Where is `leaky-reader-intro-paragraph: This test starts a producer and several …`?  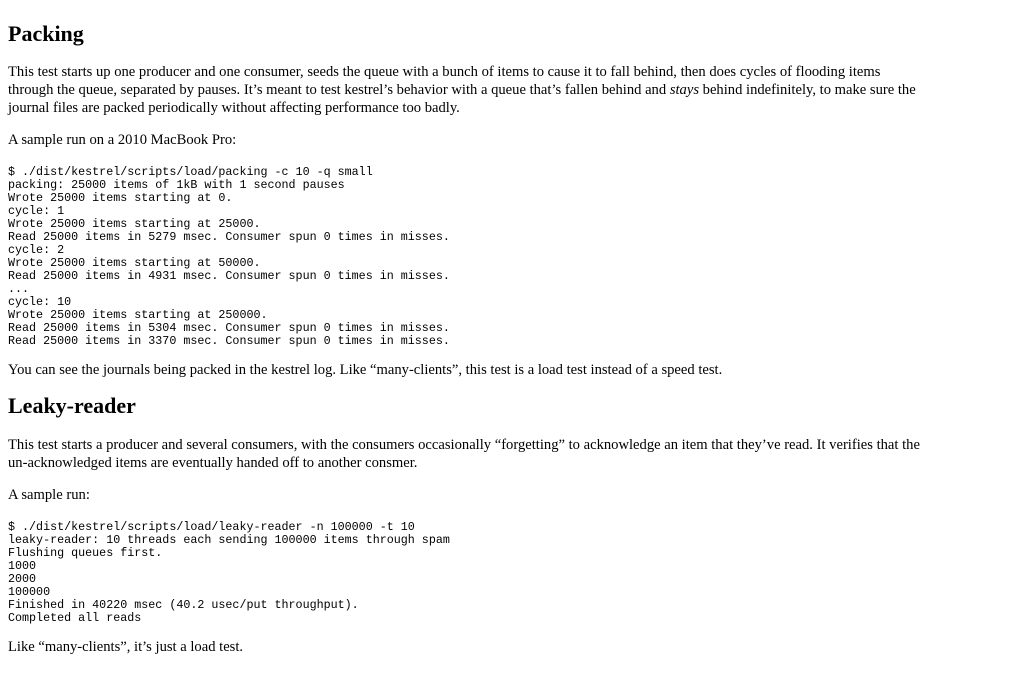 leaky-reader-intro-paragraph: This test starts a producer and several … is located at coordinates (512, 454).